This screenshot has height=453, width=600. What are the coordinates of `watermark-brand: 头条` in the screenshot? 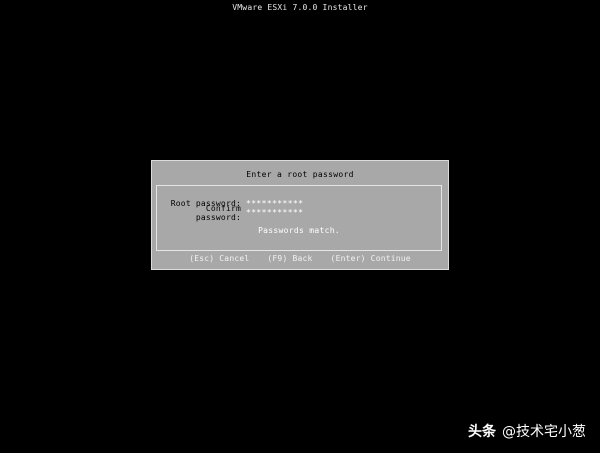 It's located at (482, 432).